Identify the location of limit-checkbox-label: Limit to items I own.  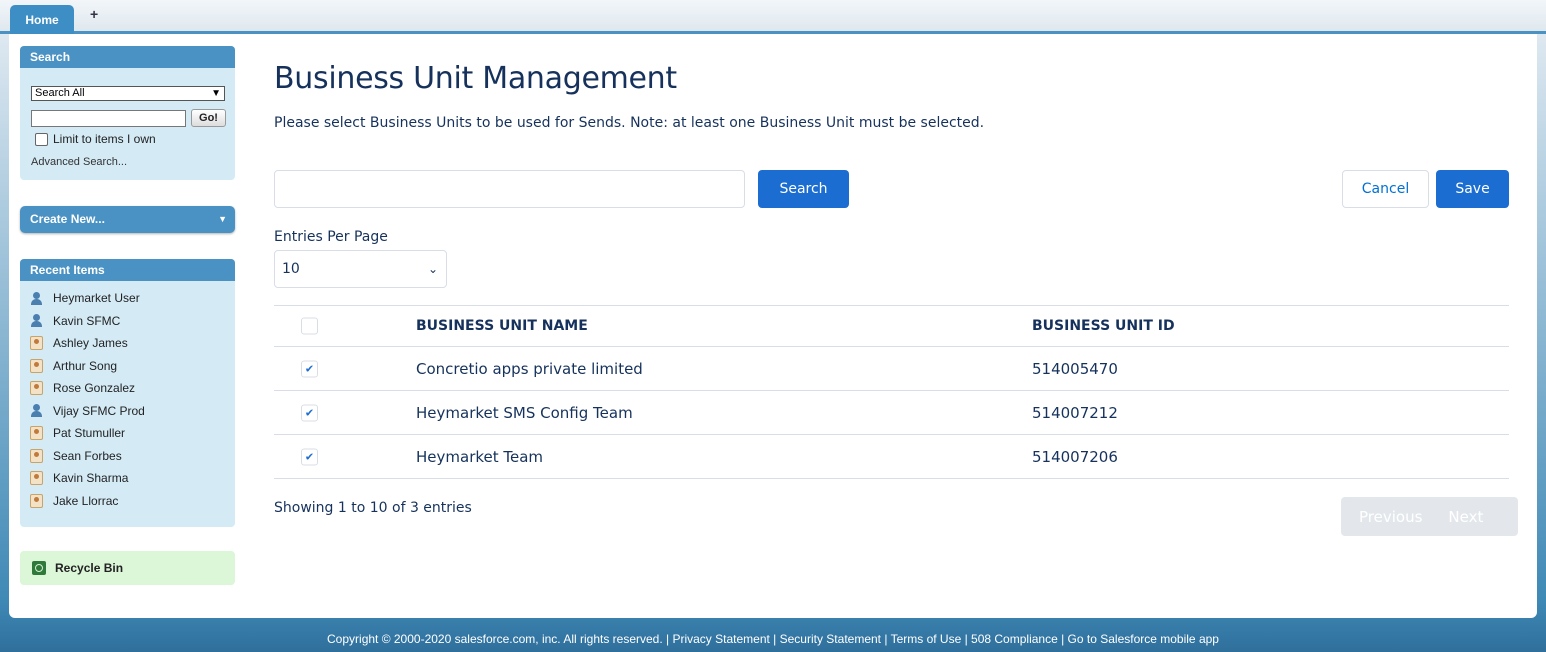
(104, 139).